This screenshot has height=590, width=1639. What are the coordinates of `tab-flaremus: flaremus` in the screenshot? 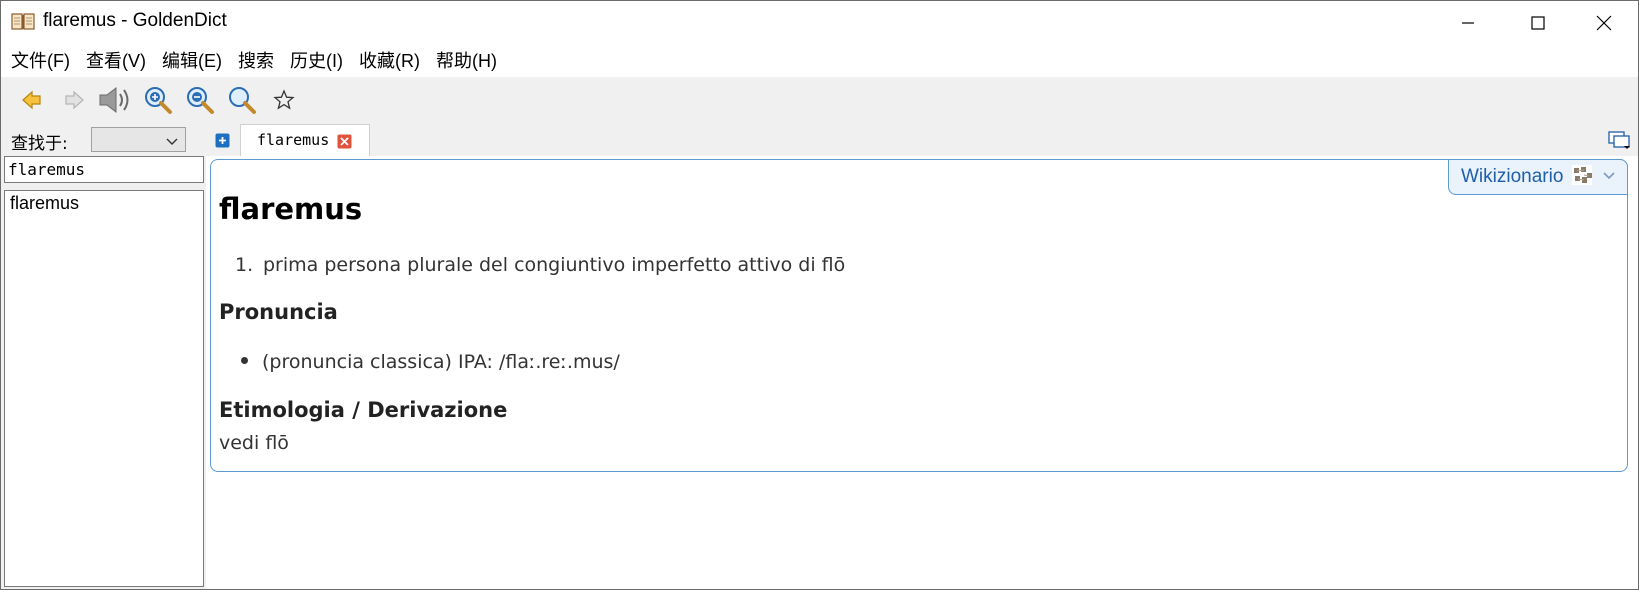 It's located at (305, 140).